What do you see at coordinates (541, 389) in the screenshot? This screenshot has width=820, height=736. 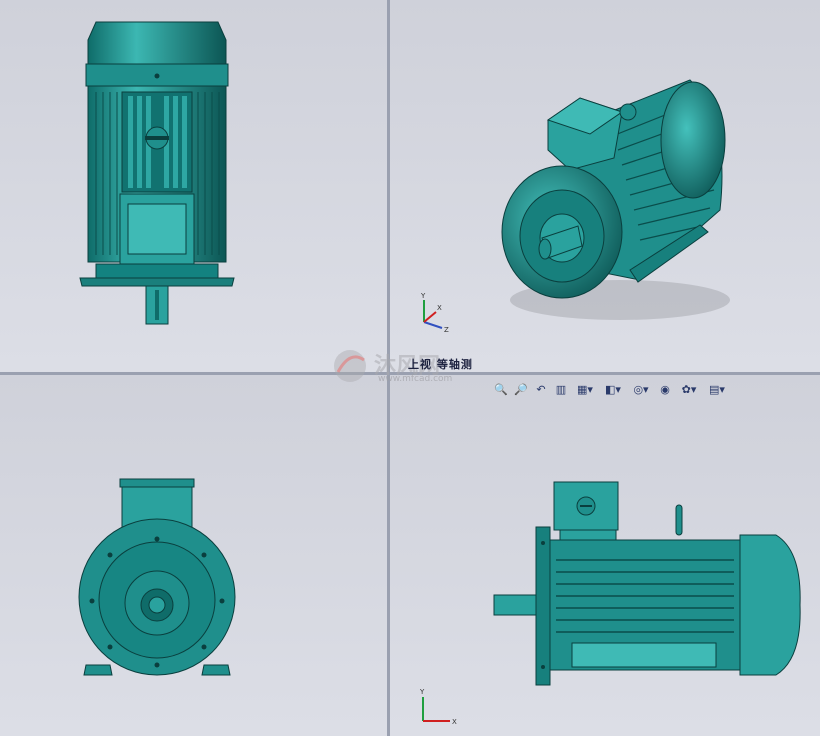 I see `previous-view-icon: ↶` at bounding box center [541, 389].